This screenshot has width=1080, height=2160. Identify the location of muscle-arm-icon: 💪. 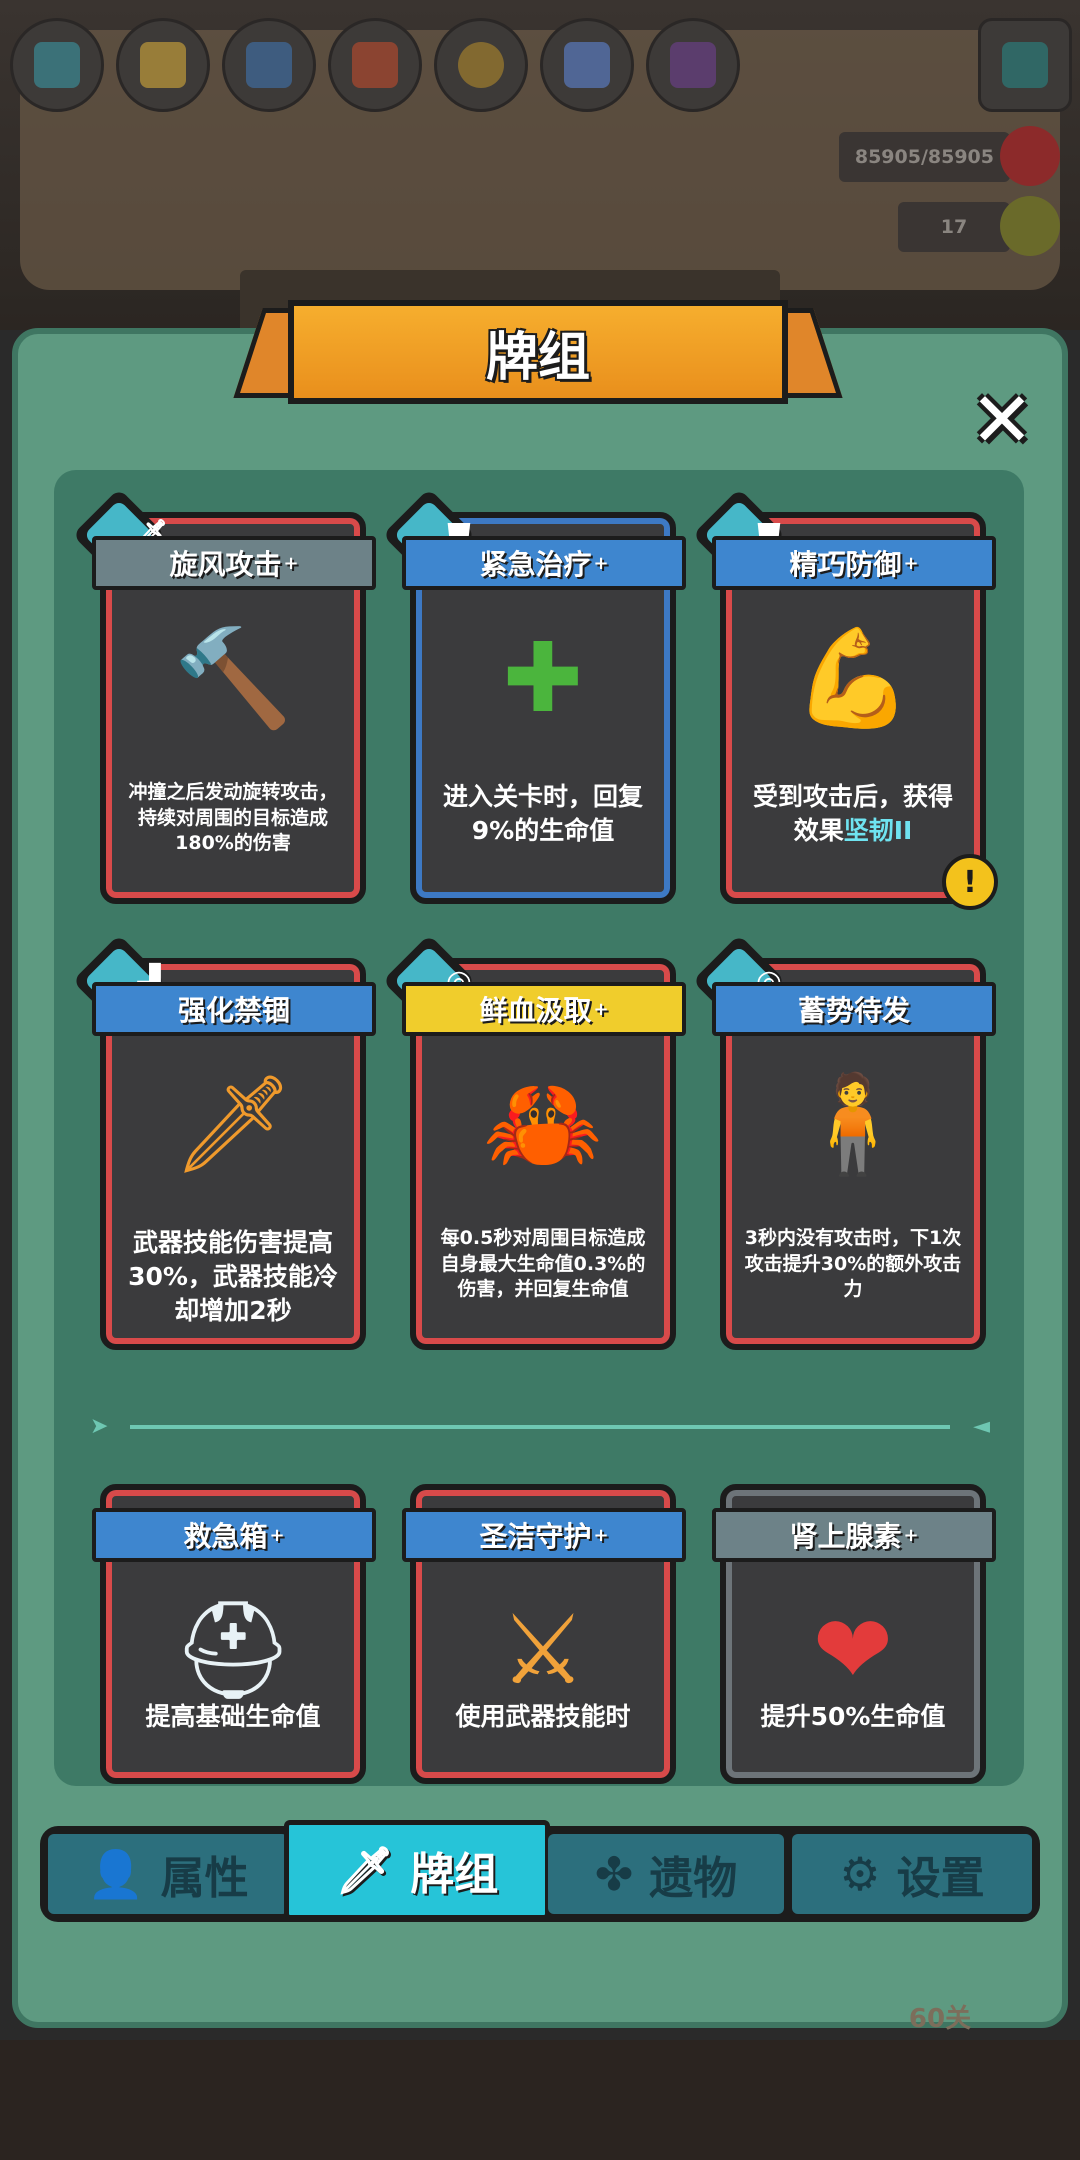
(853, 678).